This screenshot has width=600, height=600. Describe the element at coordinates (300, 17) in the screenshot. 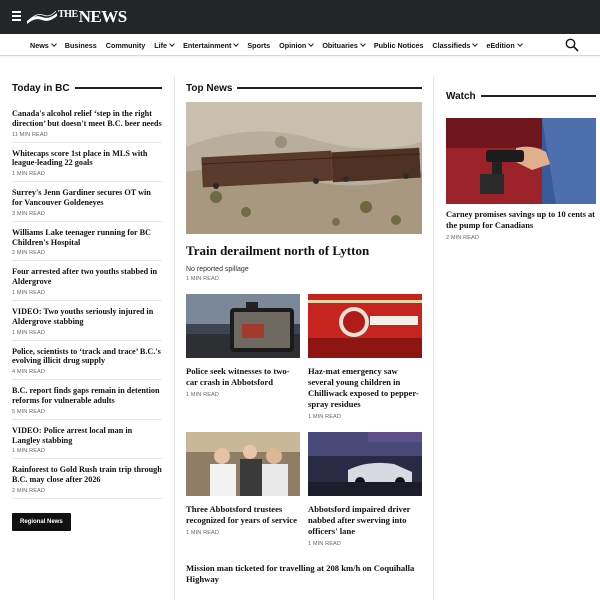

I see `top-bar: THENEWS` at that location.